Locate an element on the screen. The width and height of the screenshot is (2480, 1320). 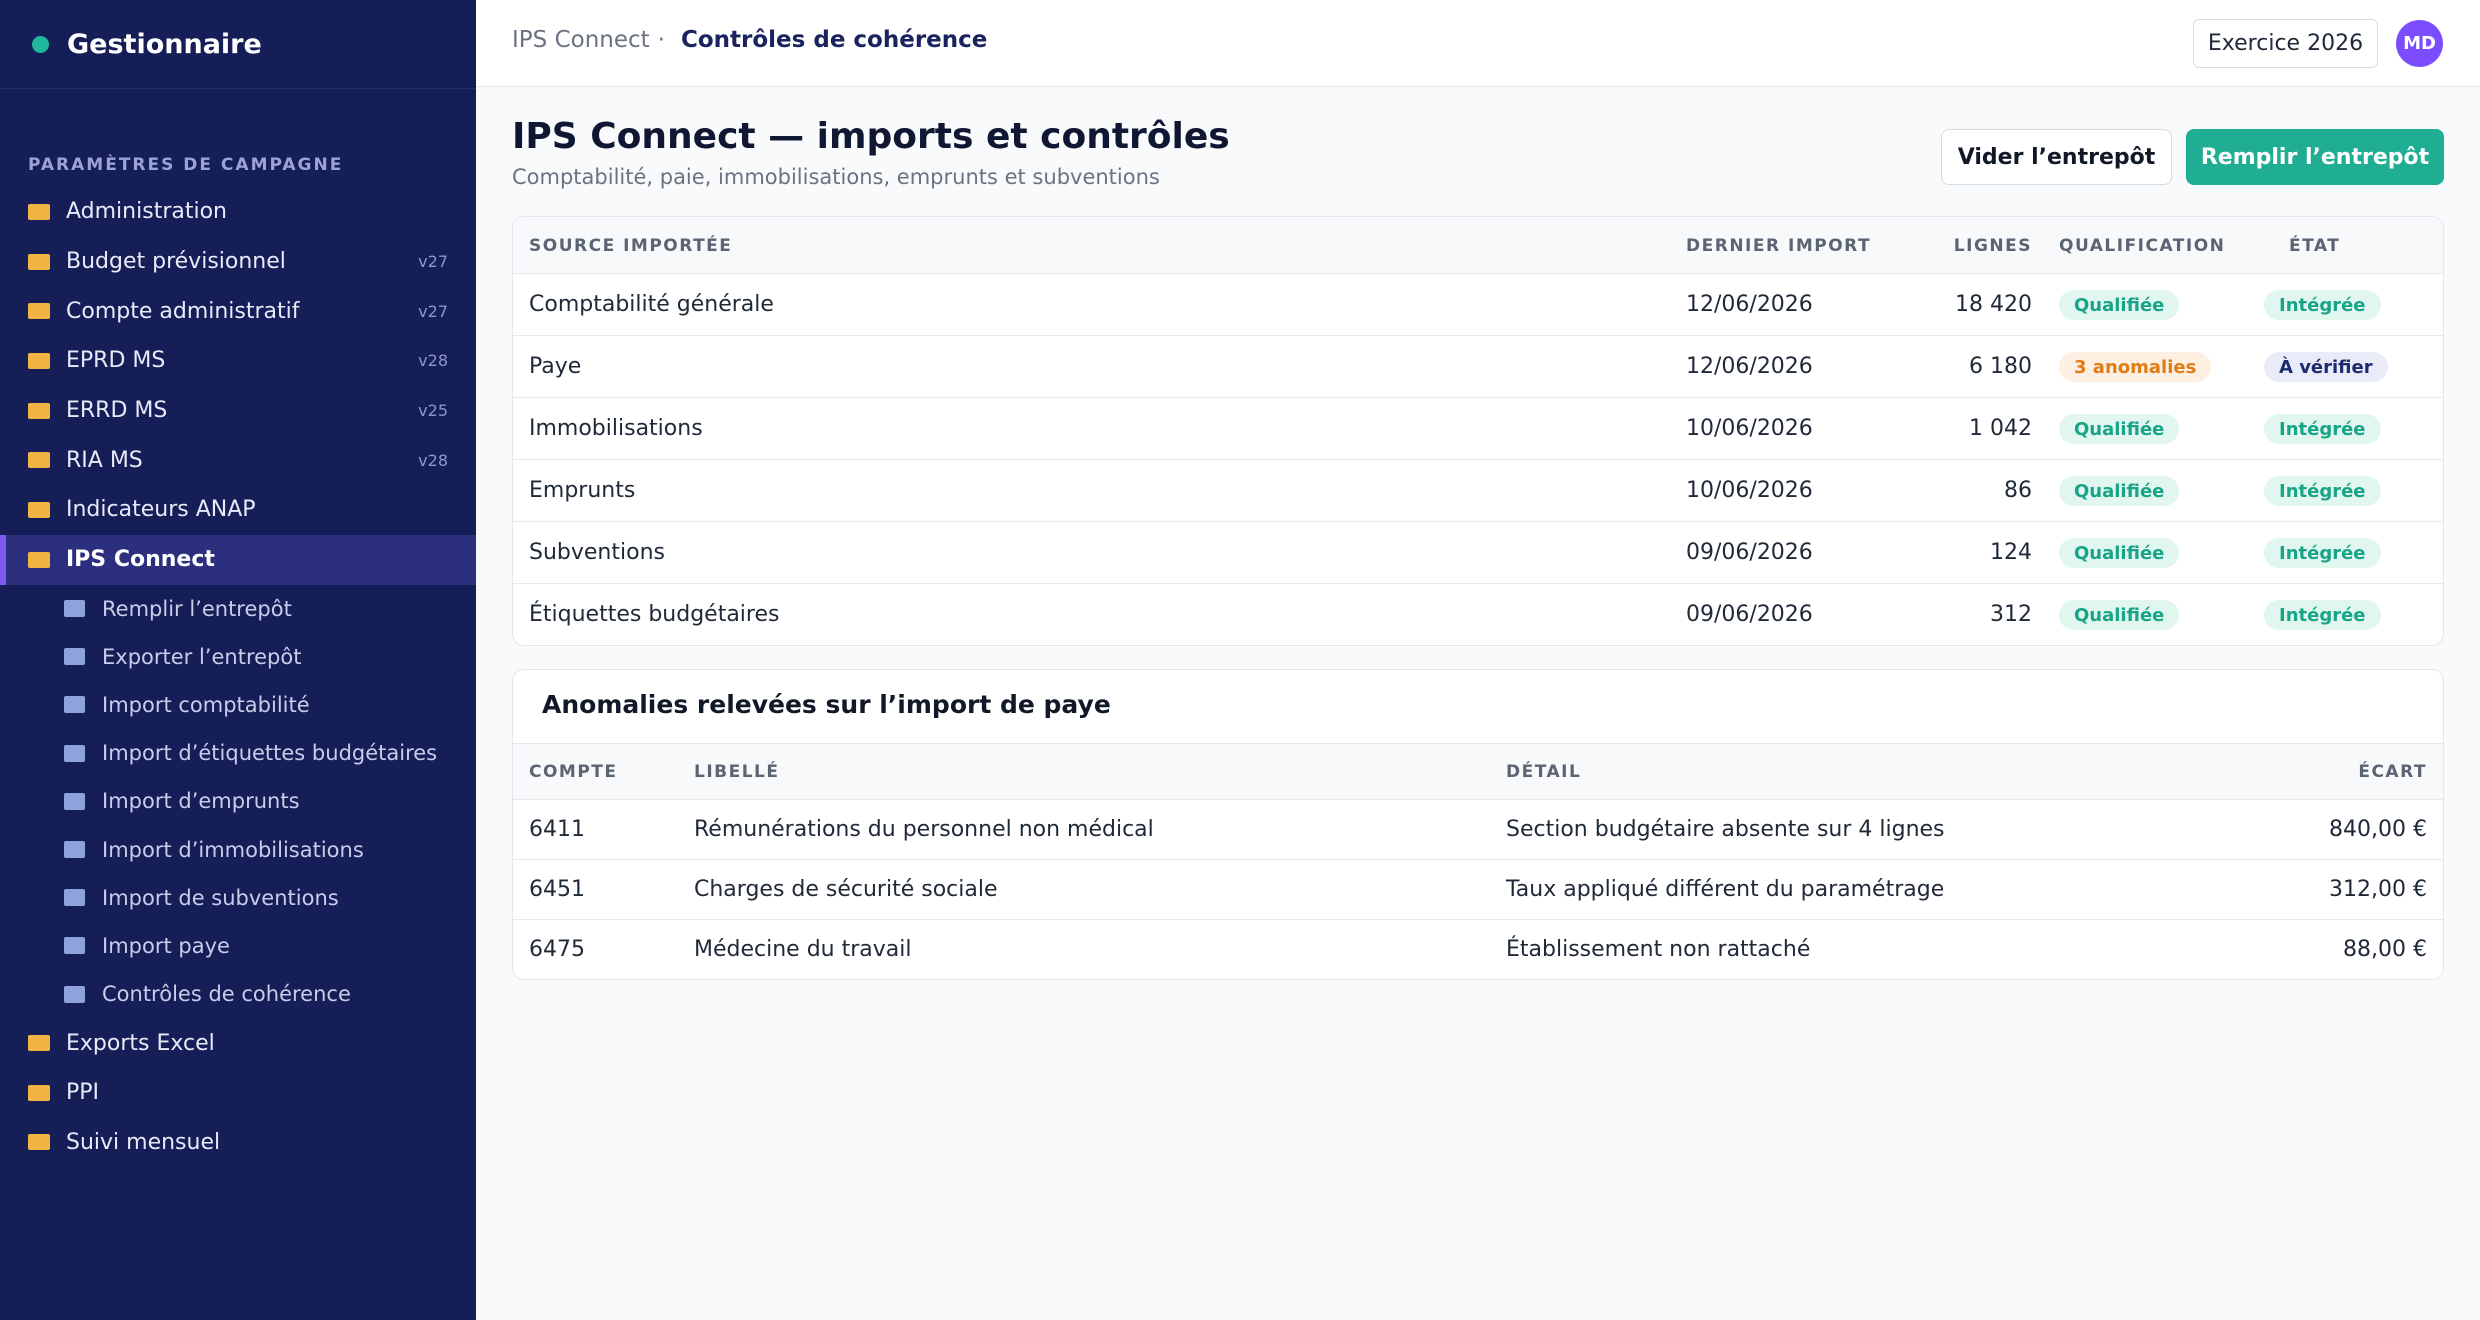
column-header-state: ÉTAT is located at coordinates (2315, 246).